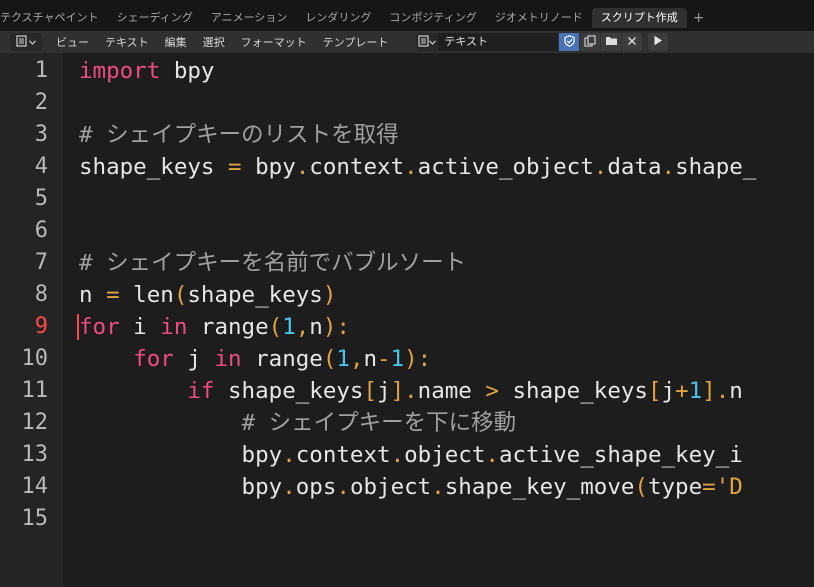 Image resolution: width=814 pixels, height=587 pixels. What do you see at coordinates (35, 454) in the screenshot?
I see `line-number: 13` at bounding box center [35, 454].